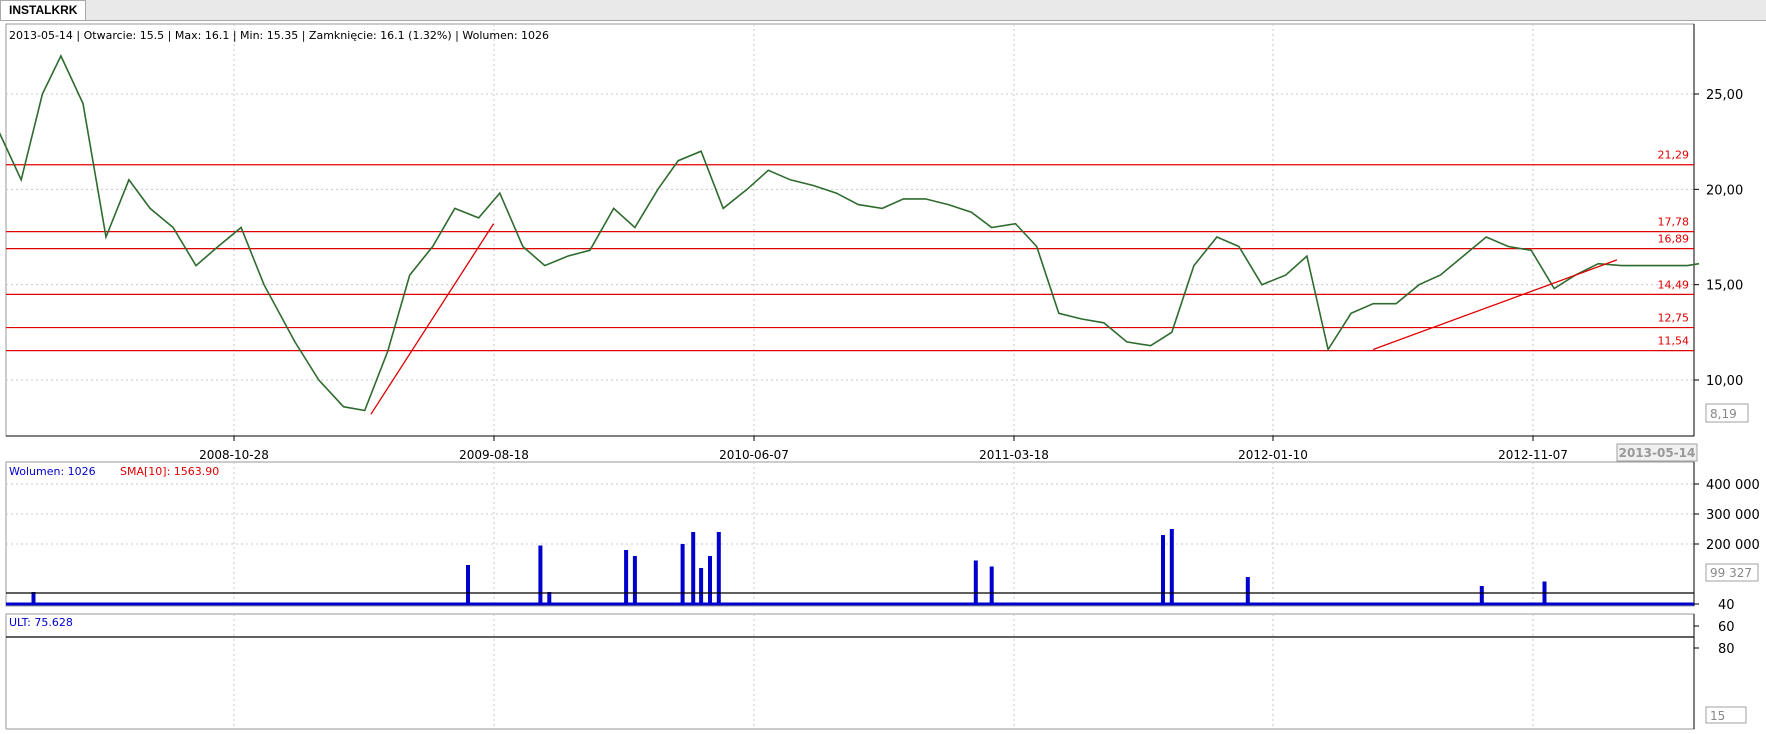 The width and height of the screenshot is (1766, 734). I want to click on volume-sma-label: SMA[10]: 1563.90, so click(169, 471).